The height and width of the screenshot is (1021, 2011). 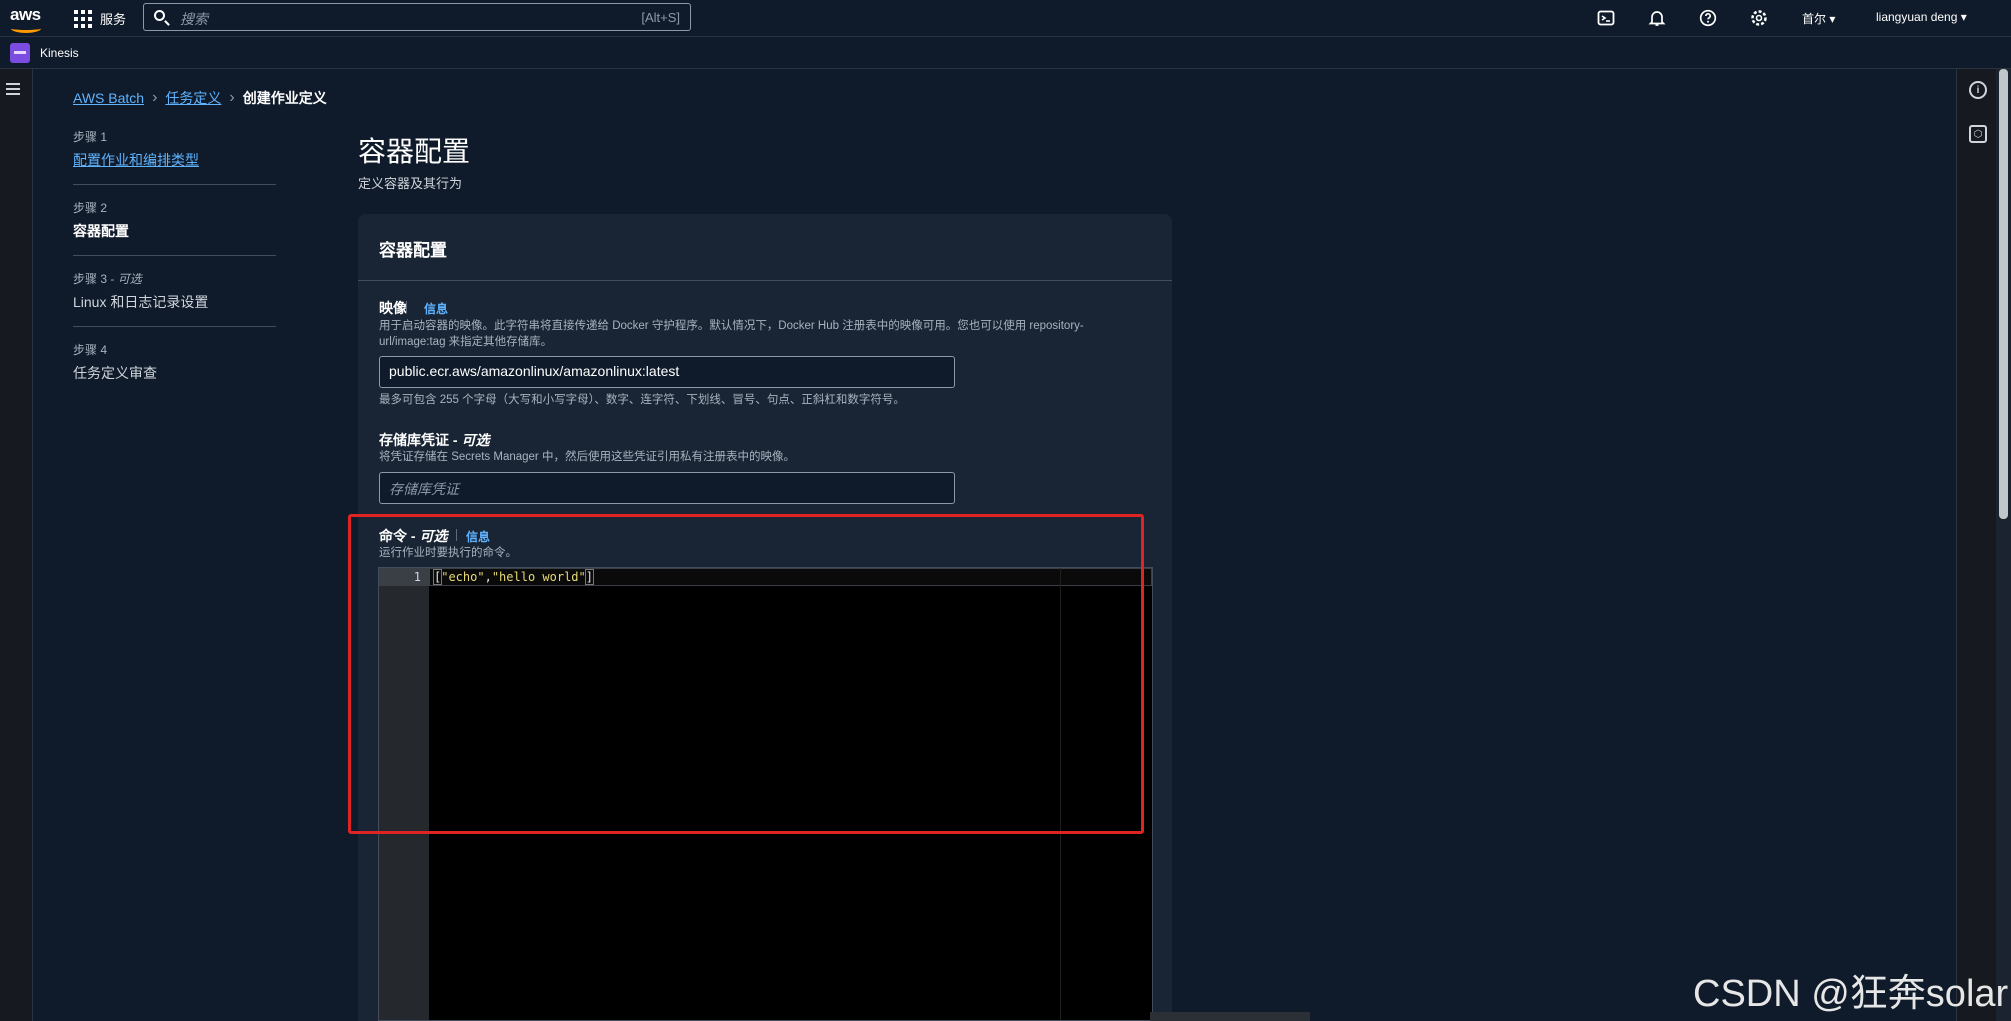 I want to click on service-shortcut-bar: Kinesis, so click(x=1005, y=53).